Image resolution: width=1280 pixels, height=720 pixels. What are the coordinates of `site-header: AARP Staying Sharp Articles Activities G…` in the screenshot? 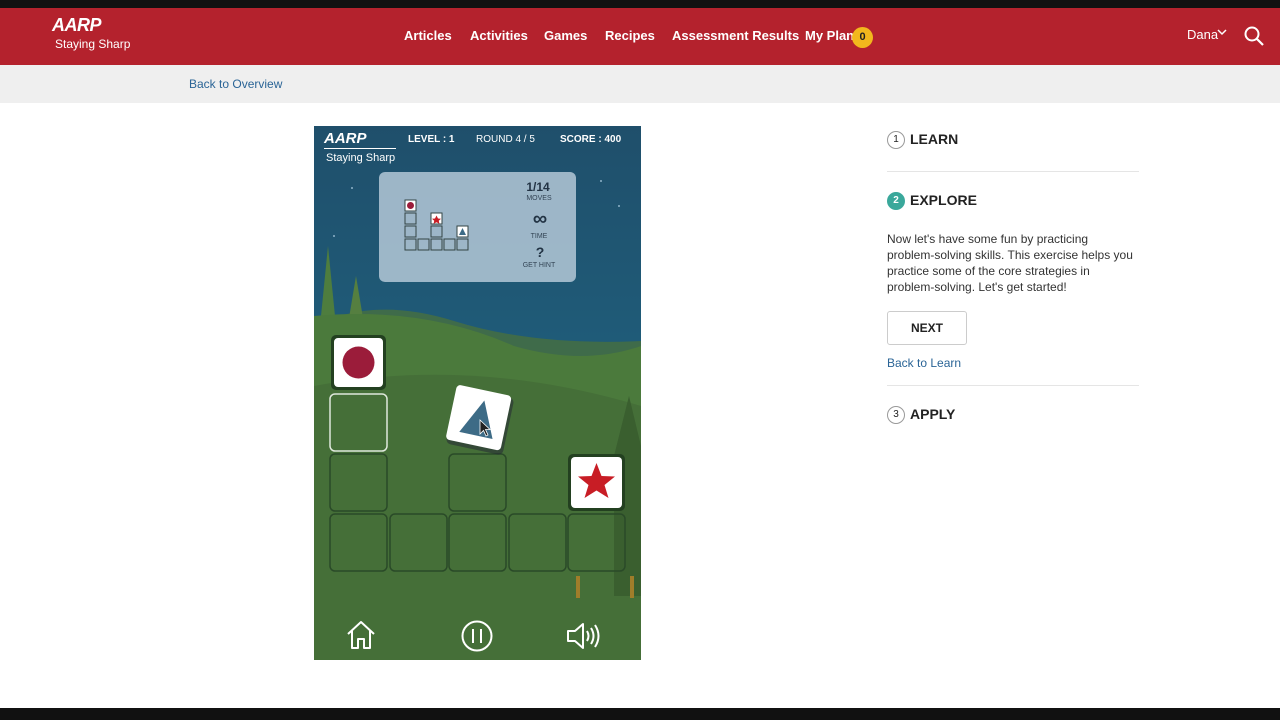 It's located at (640, 36).